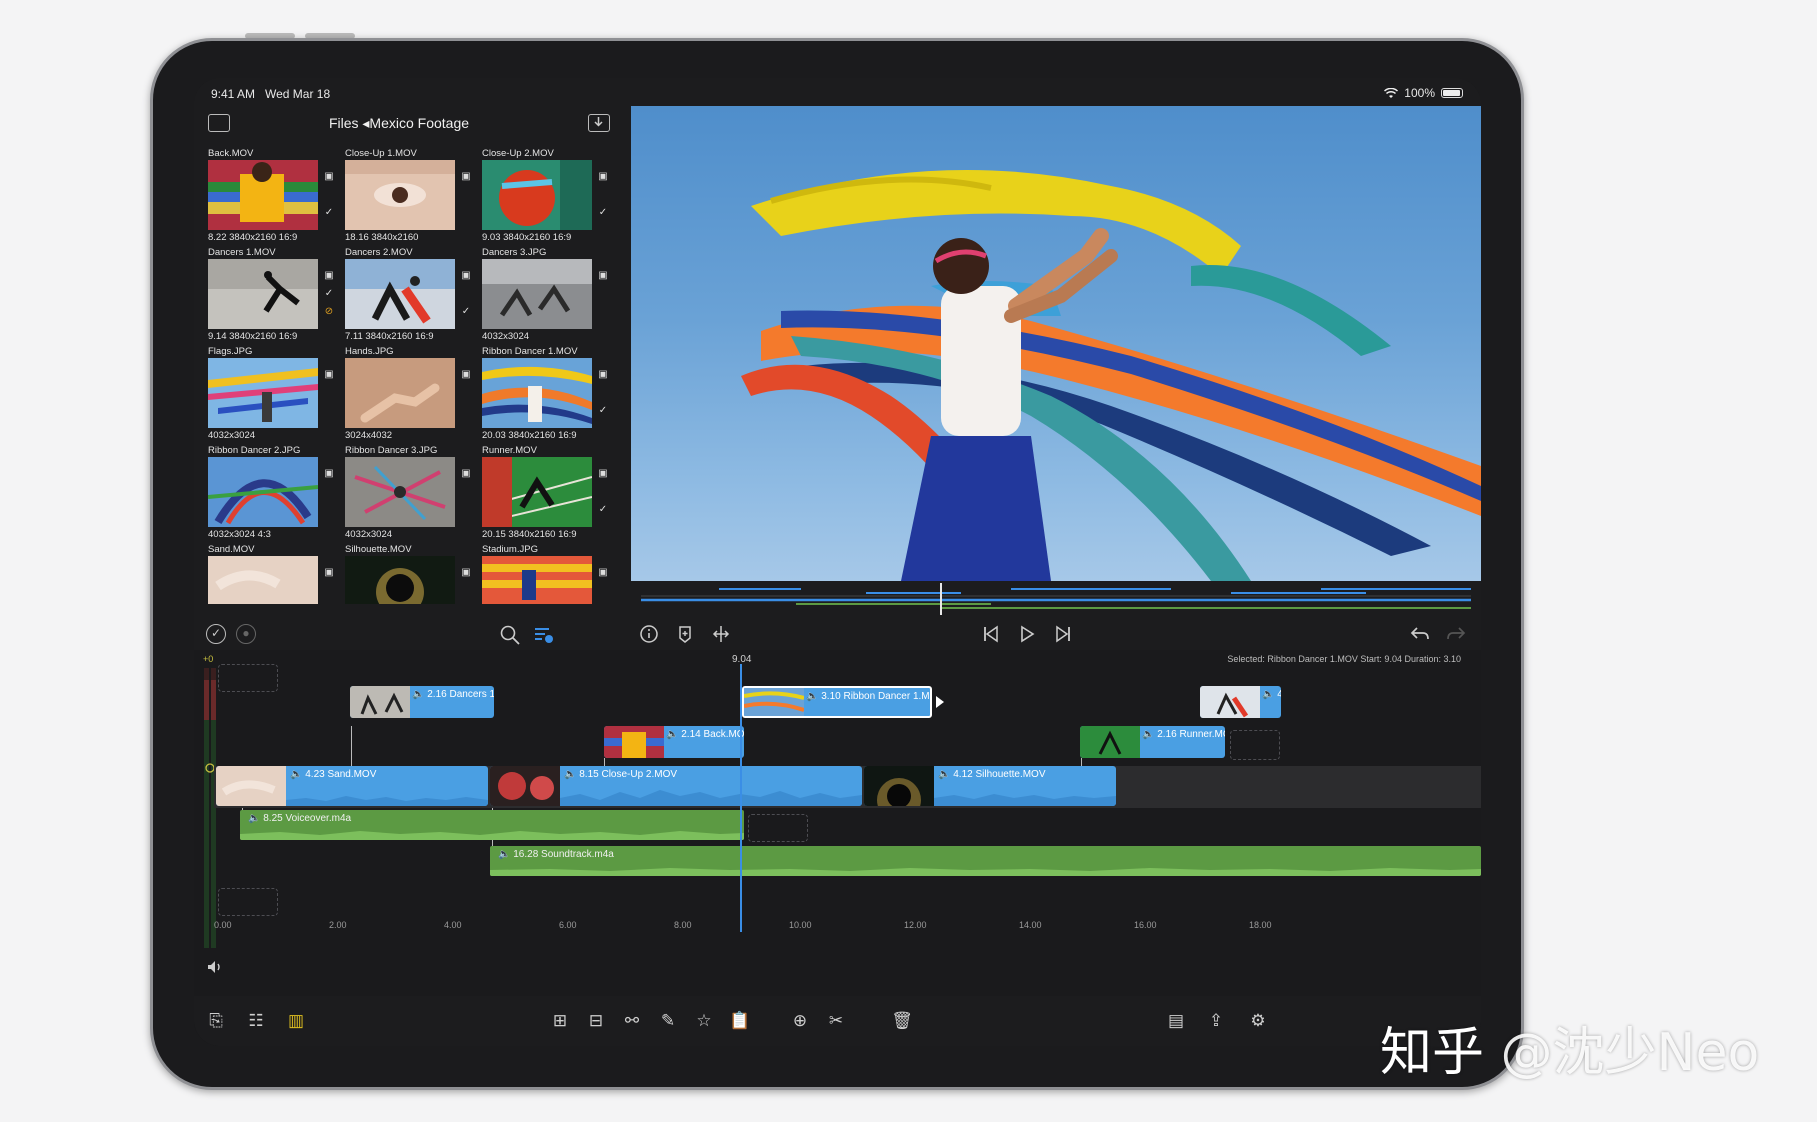  Describe the element at coordinates (674, 742) in the screenshot. I see `clip-back: 🔈 2.14 Back.MOV` at that location.